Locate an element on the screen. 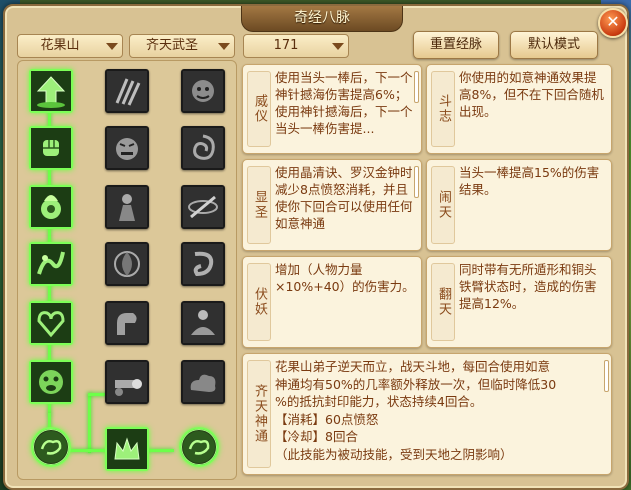  meridian-card-douzhi: 斗志 你使用的如意神通效果提高8%，但不在下回合随机出现。 is located at coordinates (519, 109).